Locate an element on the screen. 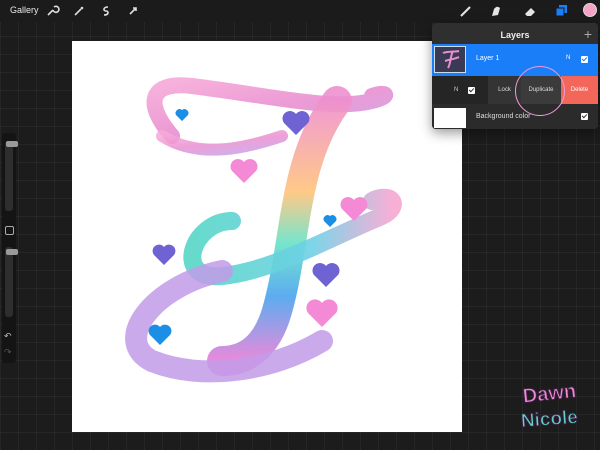 The width and height of the screenshot is (600, 450). eraser-icon is located at coordinates (530, 11).